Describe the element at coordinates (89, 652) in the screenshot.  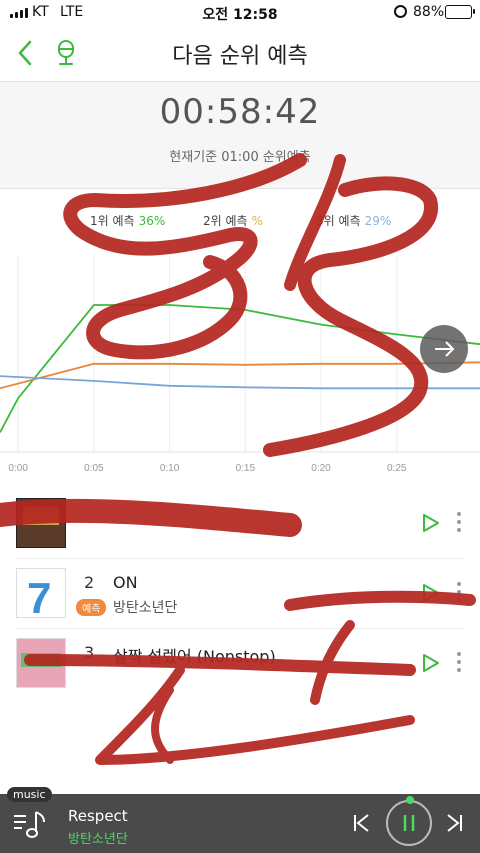
I see `song-rank: 3` at that location.